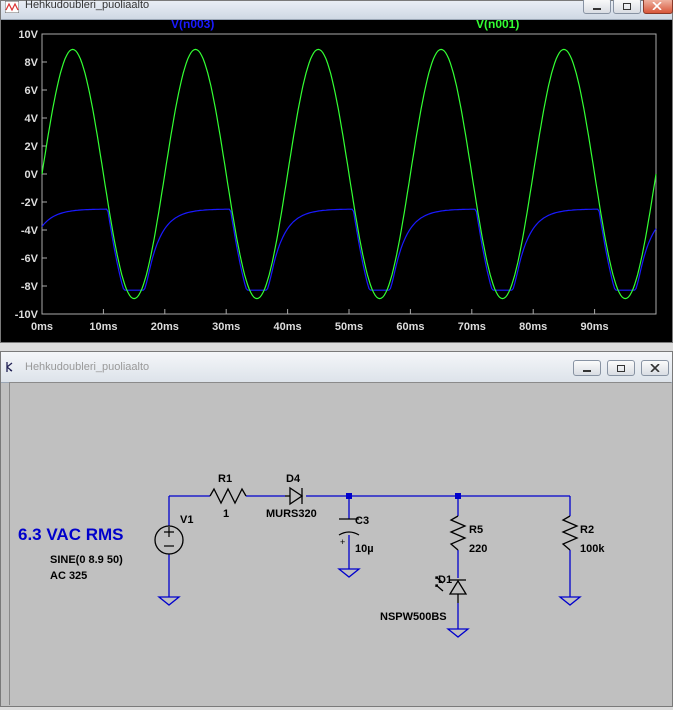 This screenshot has width=673, height=710. What do you see at coordinates (533, 327) in the screenshot?
I see `x-tick-label: 80ms` at bounding box center [533, 327].